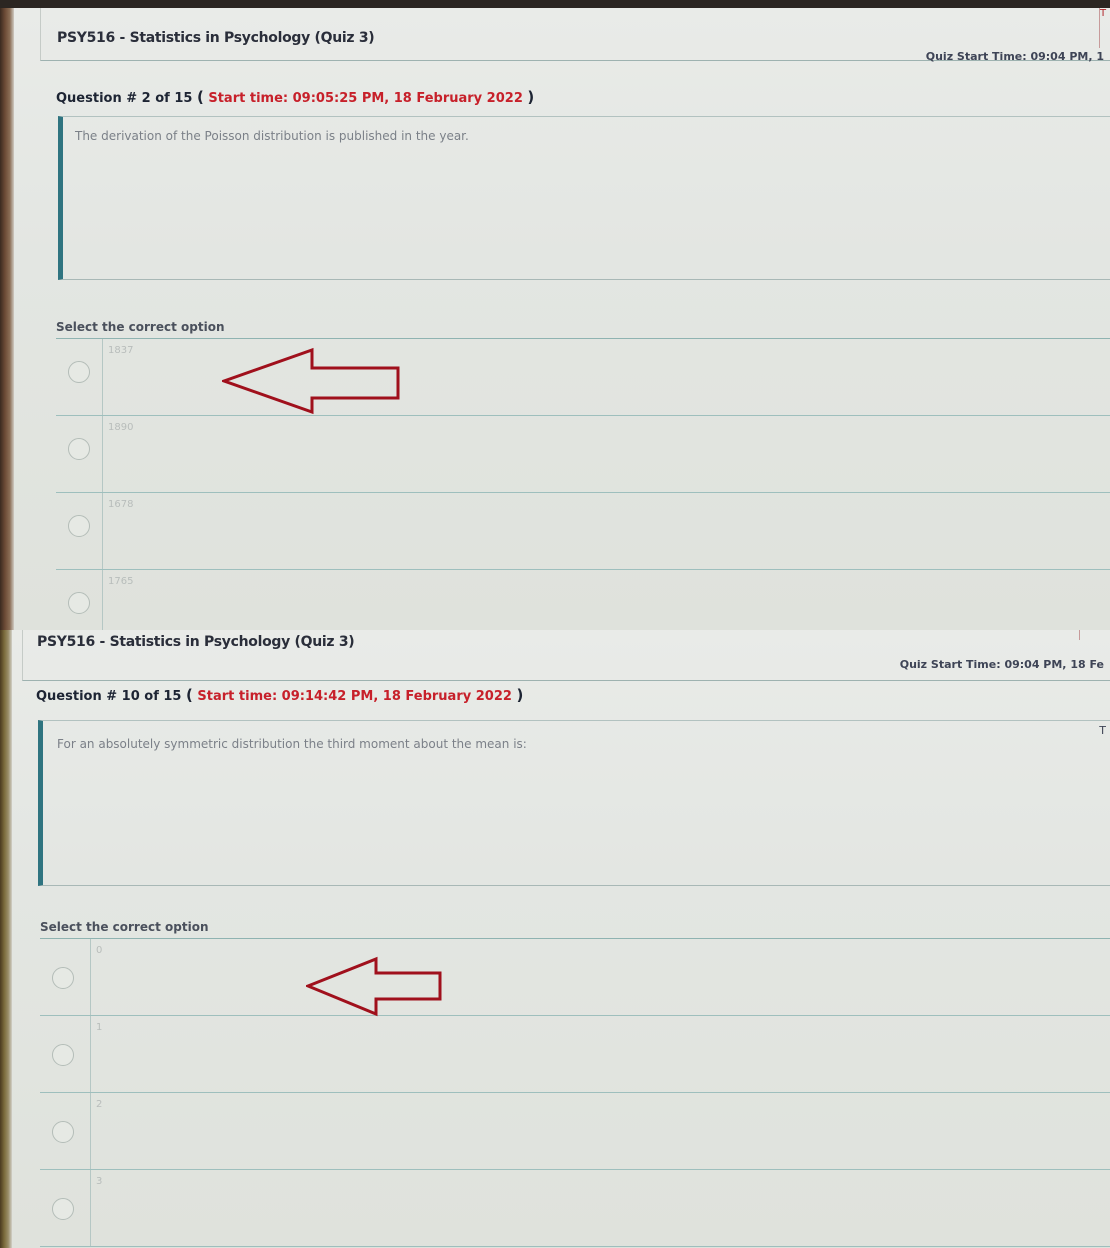  I want to click on option-text: 1678, so click(121, 504).